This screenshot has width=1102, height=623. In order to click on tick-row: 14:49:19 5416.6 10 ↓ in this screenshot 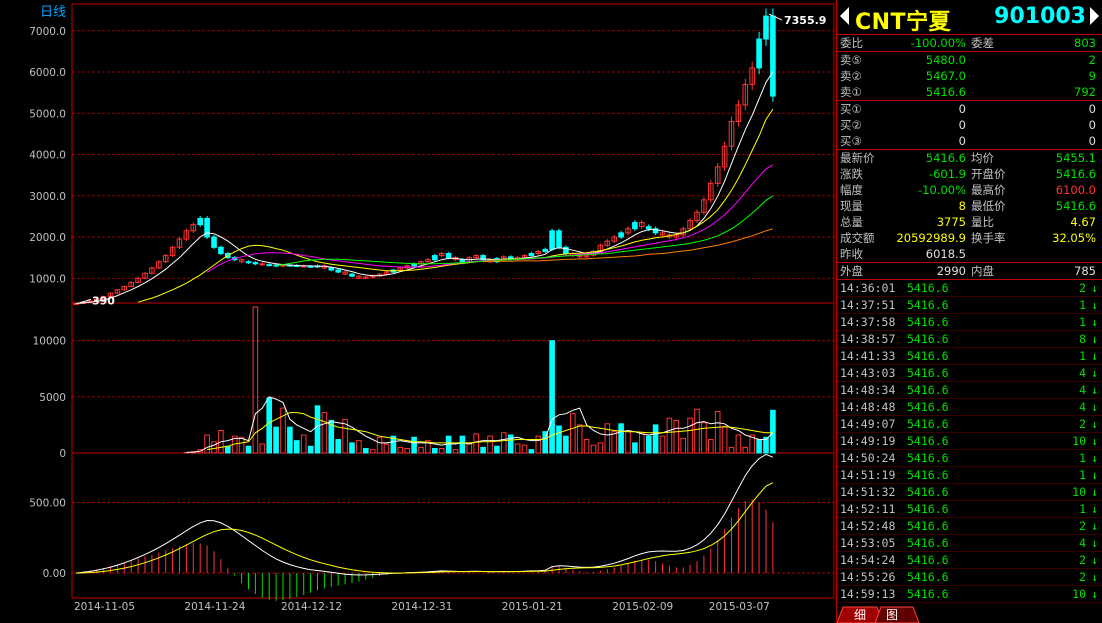, I will do `click(969, 441)`.